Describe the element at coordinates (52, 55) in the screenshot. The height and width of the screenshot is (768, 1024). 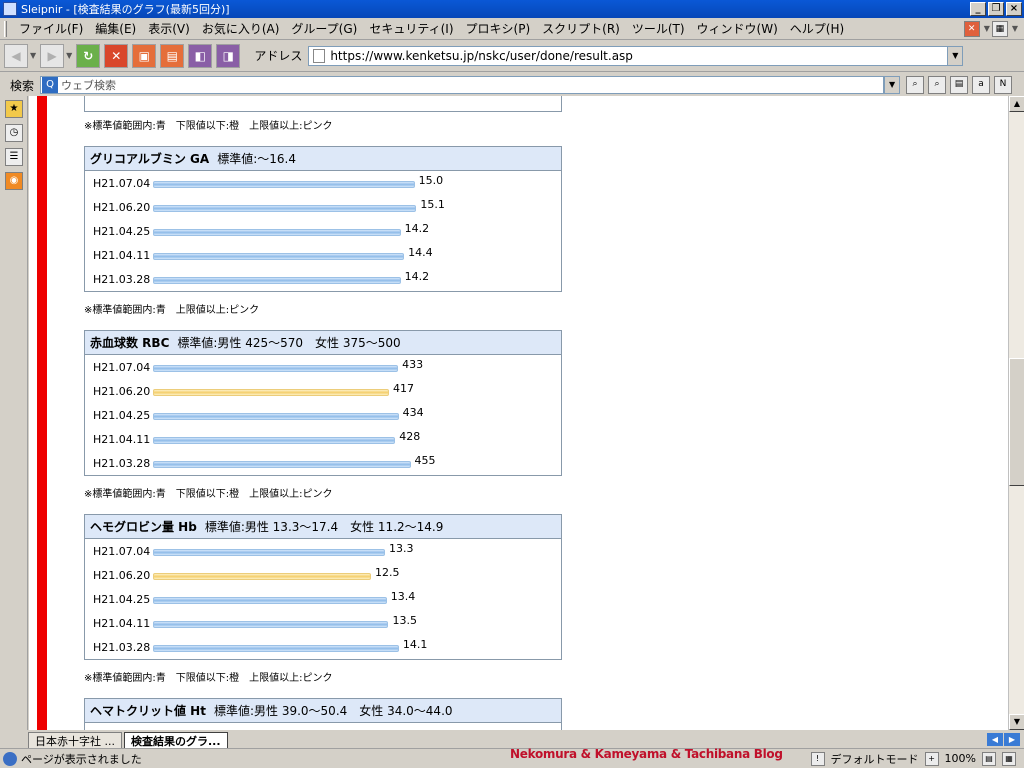
I see `forward-button: ▶` at that location.